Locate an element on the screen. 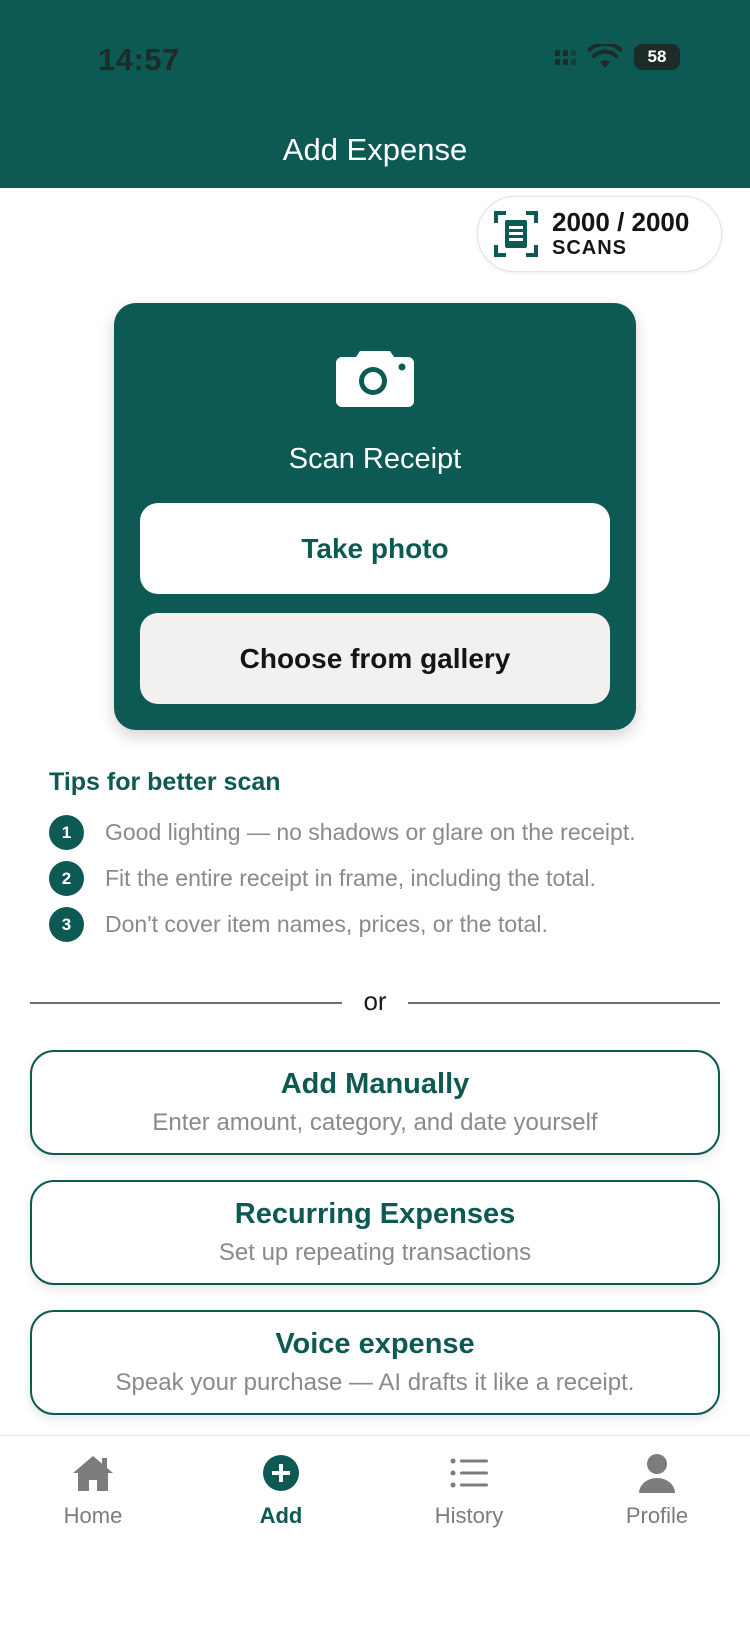  option-title: Add Manually is located at coordinates (375, 1084).